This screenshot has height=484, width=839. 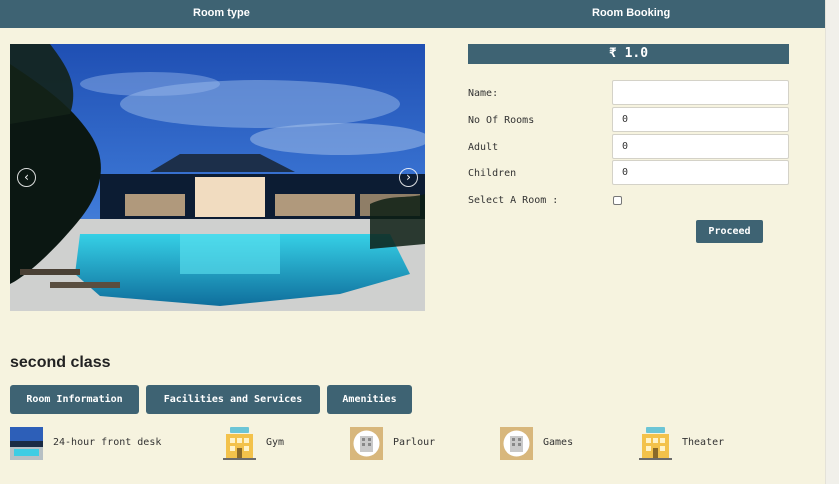 What do you see at coordinates (26, 177) in the screenshot?
I see `slider-prev-button: ‹` at bounding box center [26, 177].